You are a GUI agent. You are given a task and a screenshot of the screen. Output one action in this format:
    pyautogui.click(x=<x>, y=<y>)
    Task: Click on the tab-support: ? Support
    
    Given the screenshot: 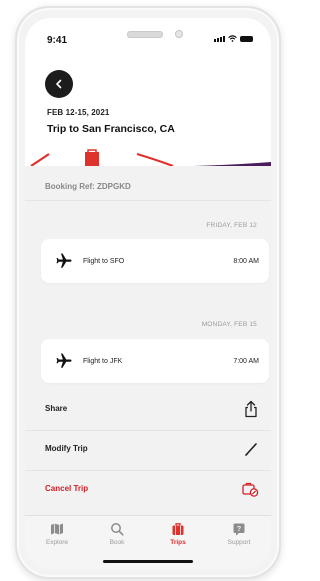 What is the action you would take?
    pyautogui.click(x=239, y=534)
    